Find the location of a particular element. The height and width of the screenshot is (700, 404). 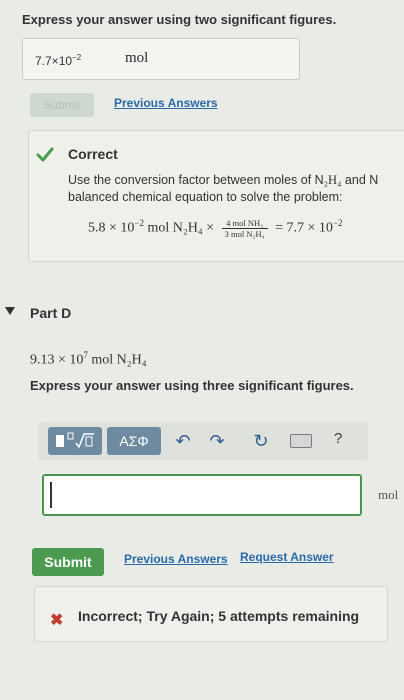

part-d-title: Part D is located at coordinates (51, 313).